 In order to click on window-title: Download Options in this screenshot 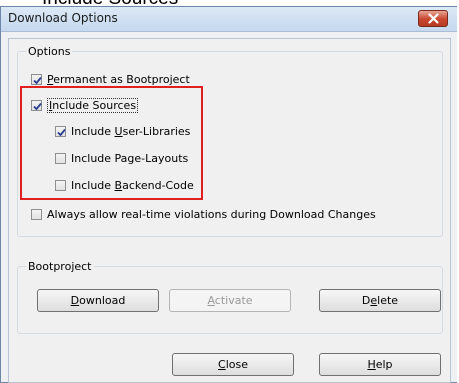, I will do `click(63, 18)`.